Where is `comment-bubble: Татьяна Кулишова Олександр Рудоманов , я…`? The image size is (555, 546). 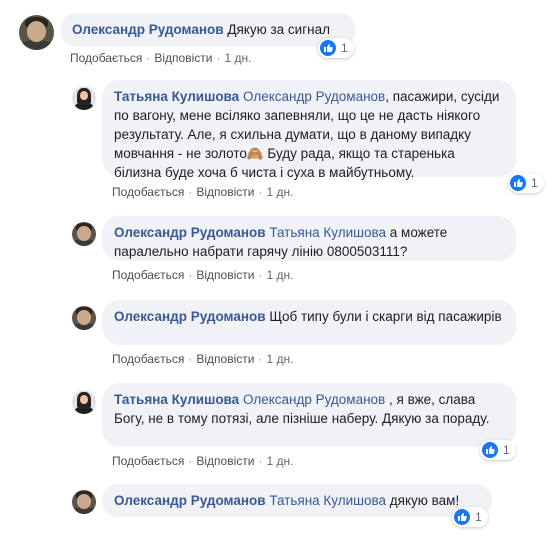
comment-bubble: Татьяна Кулишова Олександр Рудоманов , я… is located at coordinates (309, 415).